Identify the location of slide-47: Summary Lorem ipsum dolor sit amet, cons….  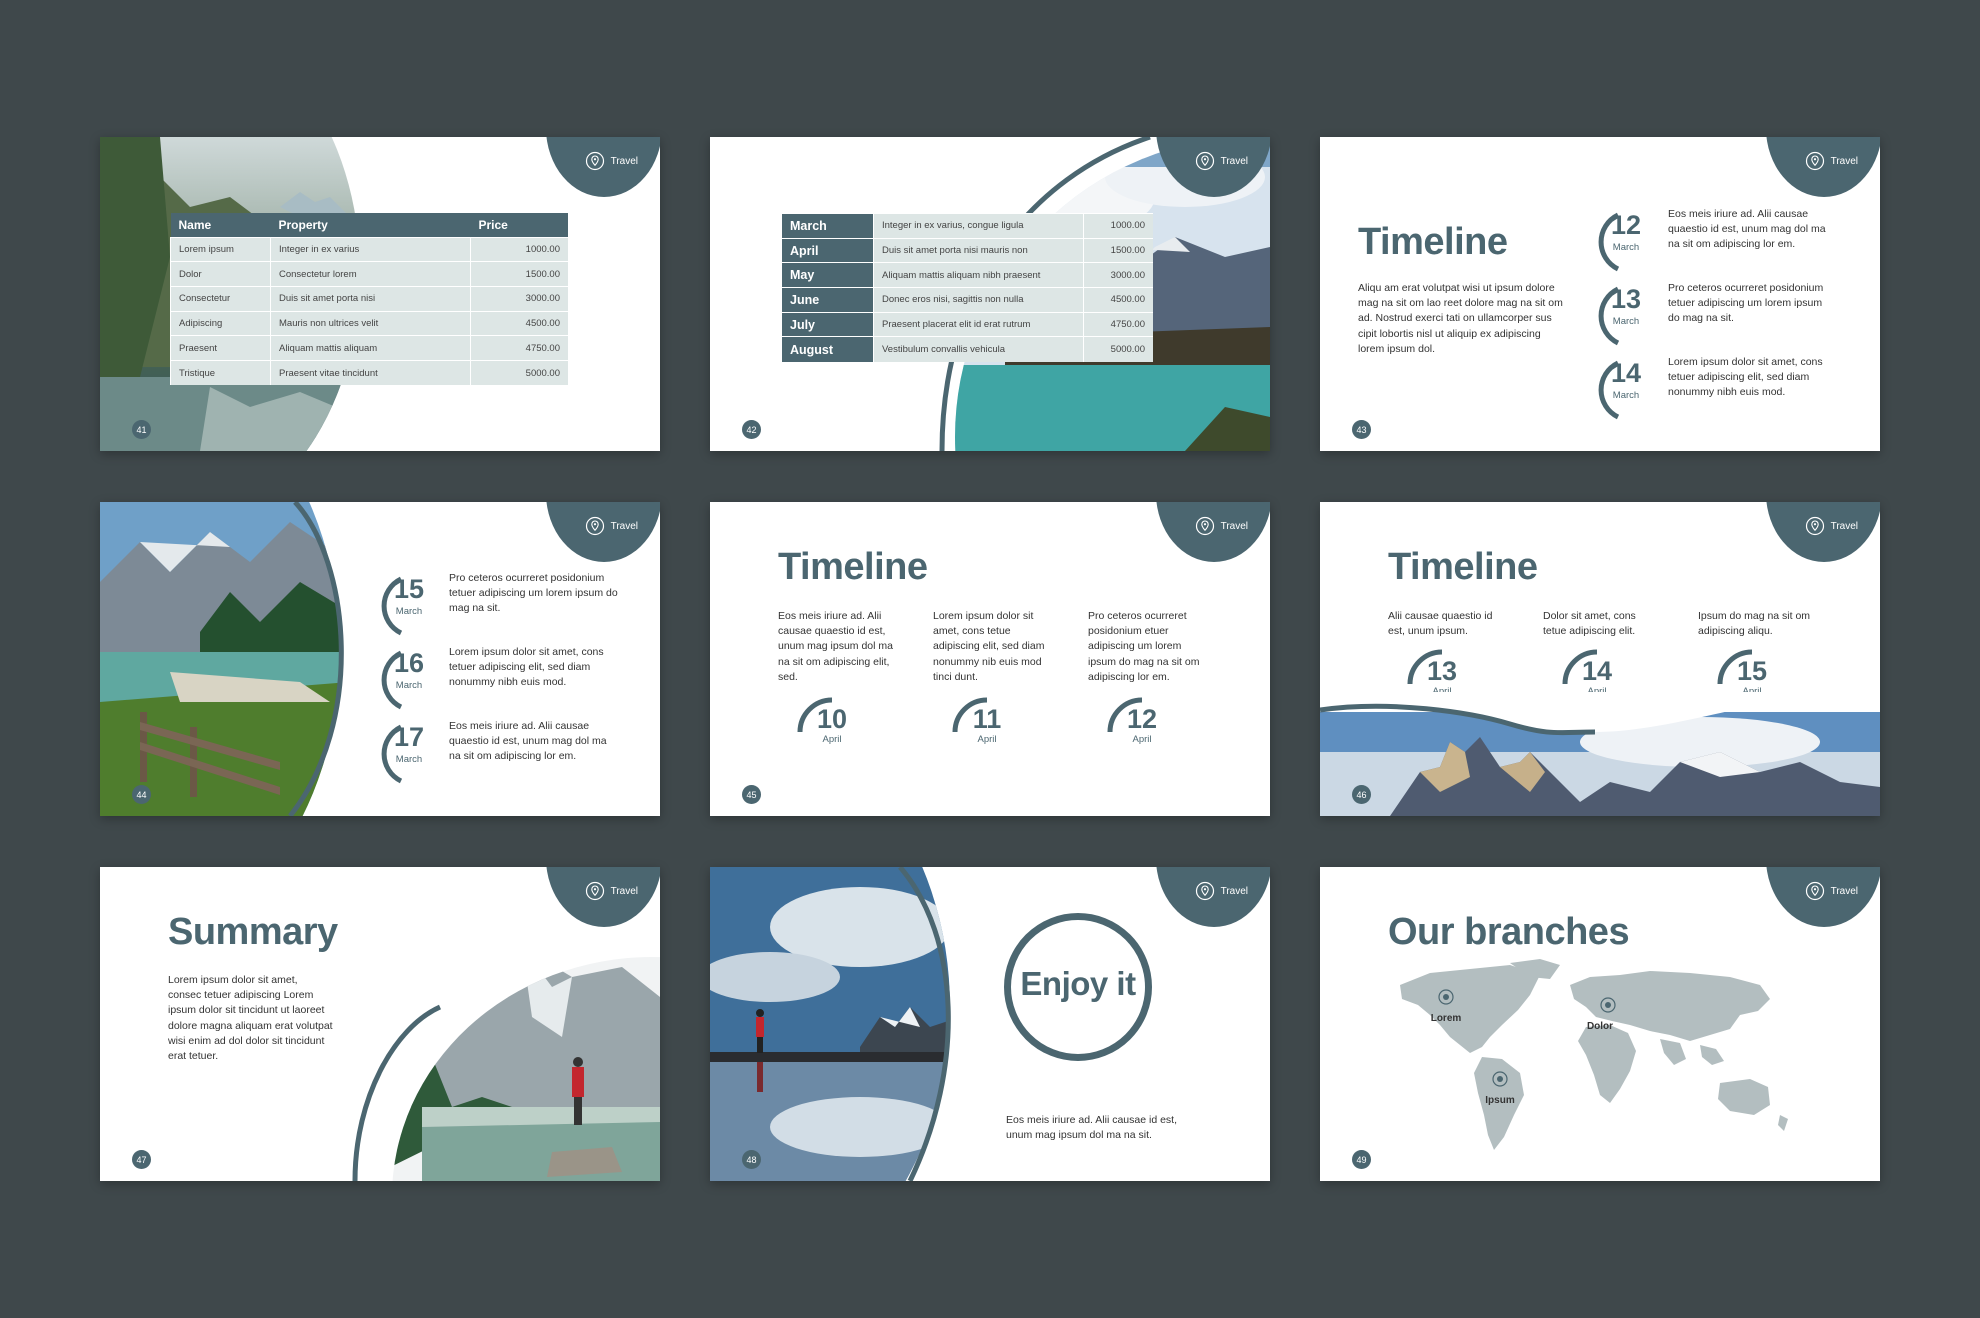
(380, 1024).